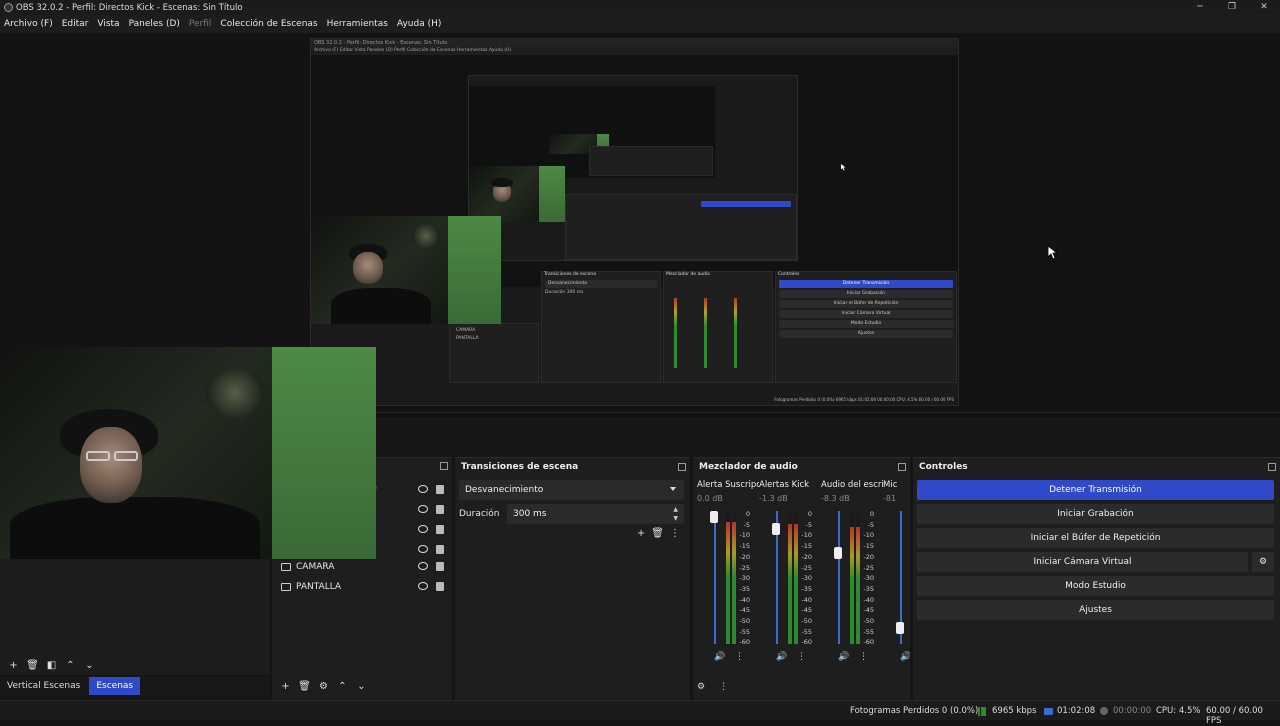  I want to click on close-button: ✕, so click(1264, 7).